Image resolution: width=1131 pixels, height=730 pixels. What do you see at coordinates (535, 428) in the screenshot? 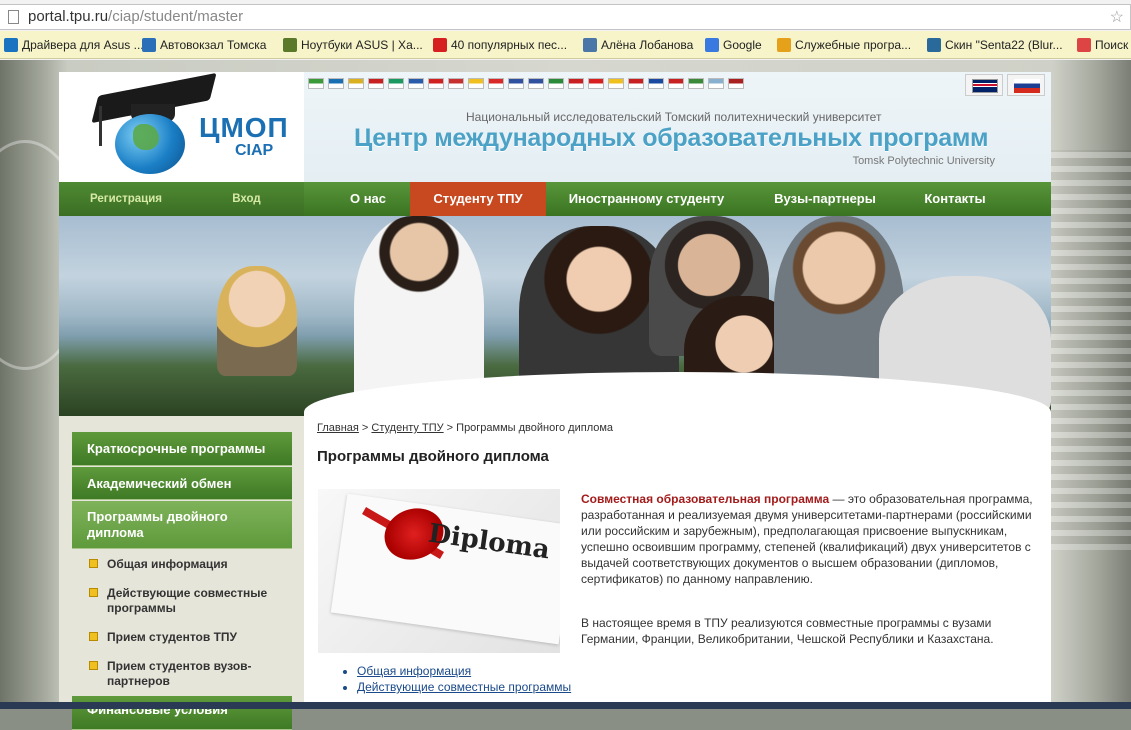
I see `breadcrumb-current: Программы двойного диплома` at bounding box center [535, 428].